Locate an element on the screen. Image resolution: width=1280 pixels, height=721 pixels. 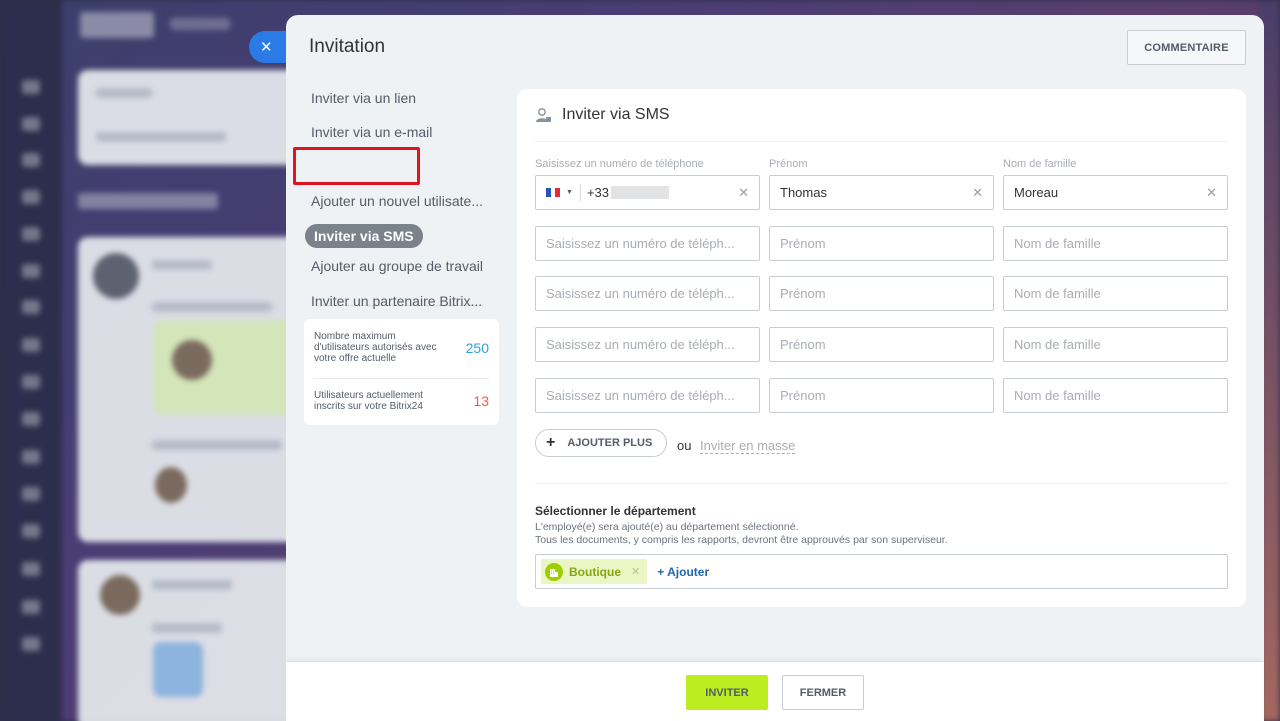
redacted-phone-number is located at coordinates (640, 192).